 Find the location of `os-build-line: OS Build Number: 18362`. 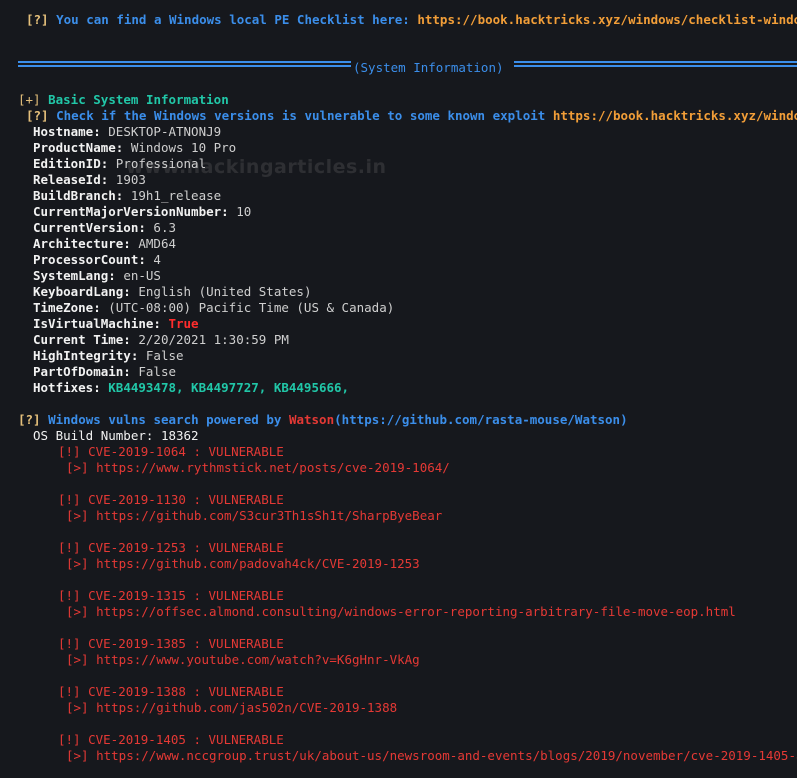

os-build-line: OS Build Number: 18362 is located at coordinates (116, 436).